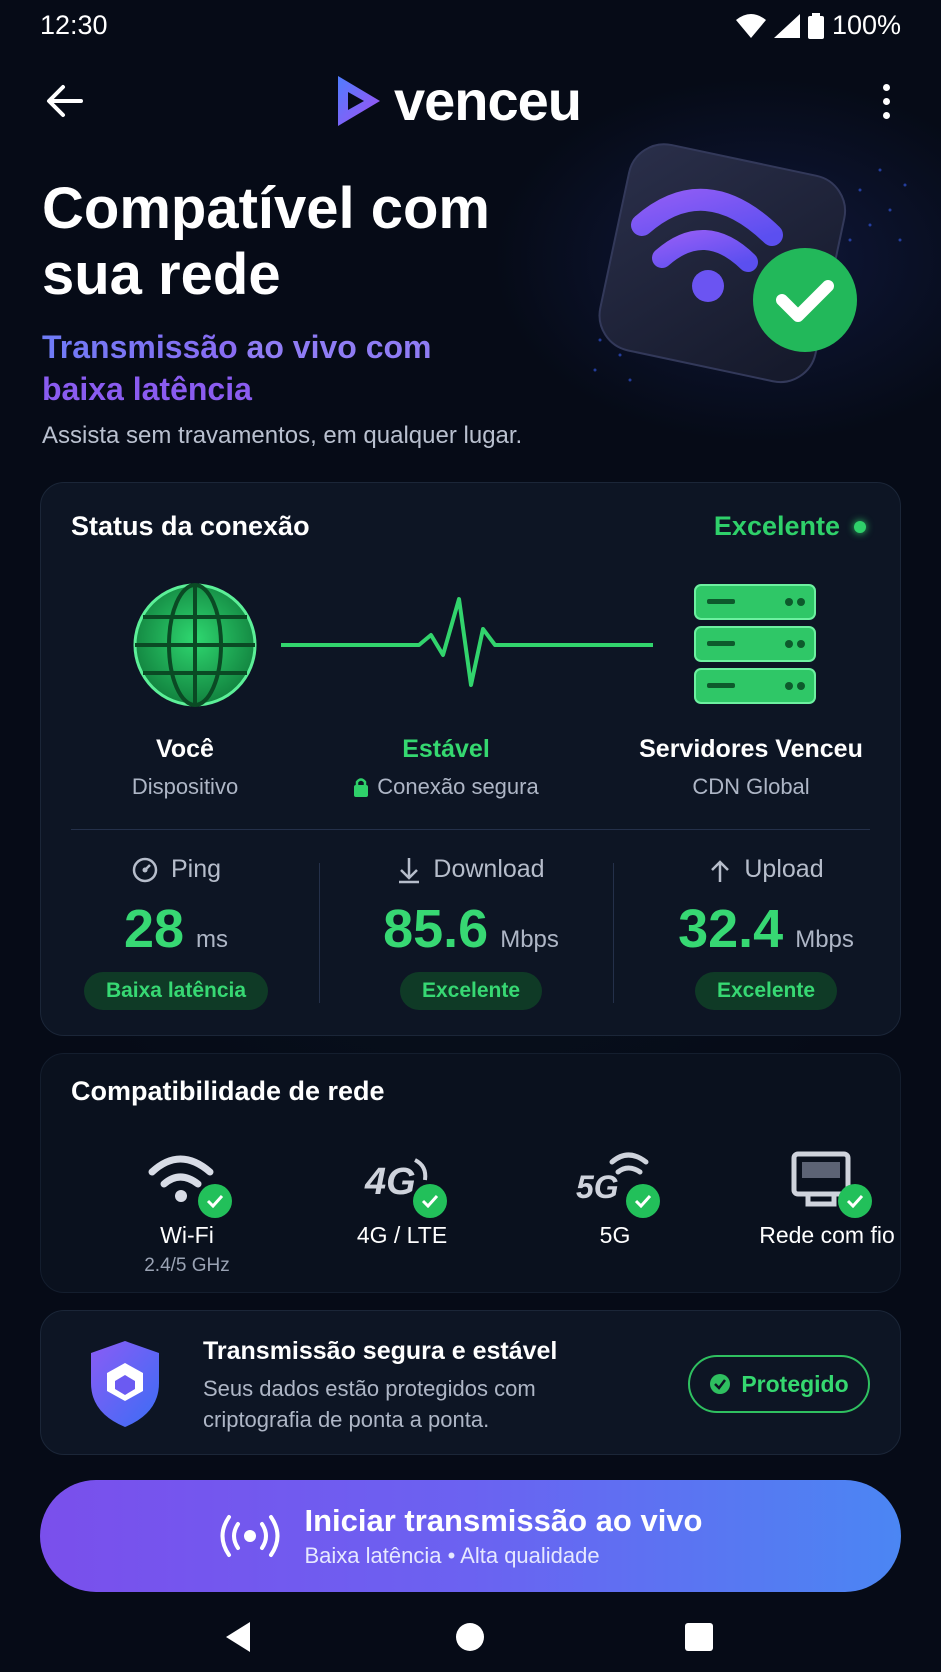  I want to click on metric-ping-value-row: 28 ms, so click(176, 929).